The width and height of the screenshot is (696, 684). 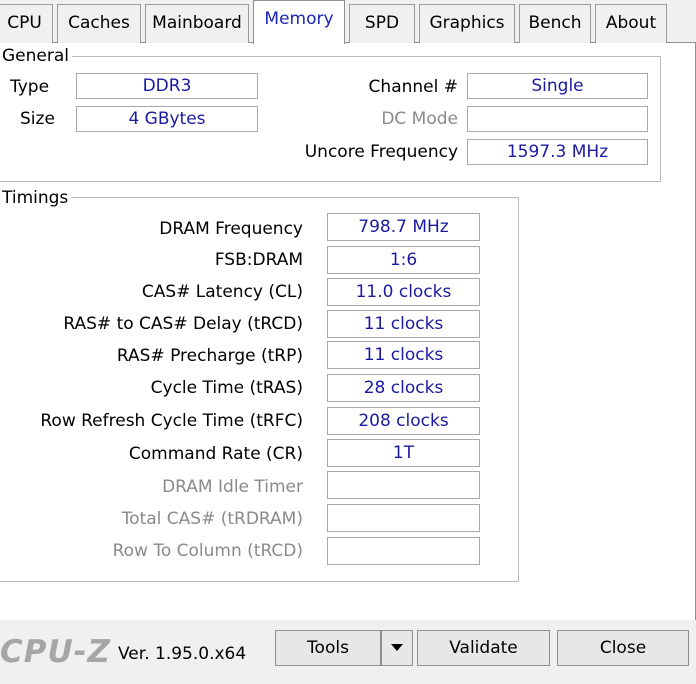 I want to click on row-refresh-cycle-field: 208 clocks, so click(x=403, y=421).